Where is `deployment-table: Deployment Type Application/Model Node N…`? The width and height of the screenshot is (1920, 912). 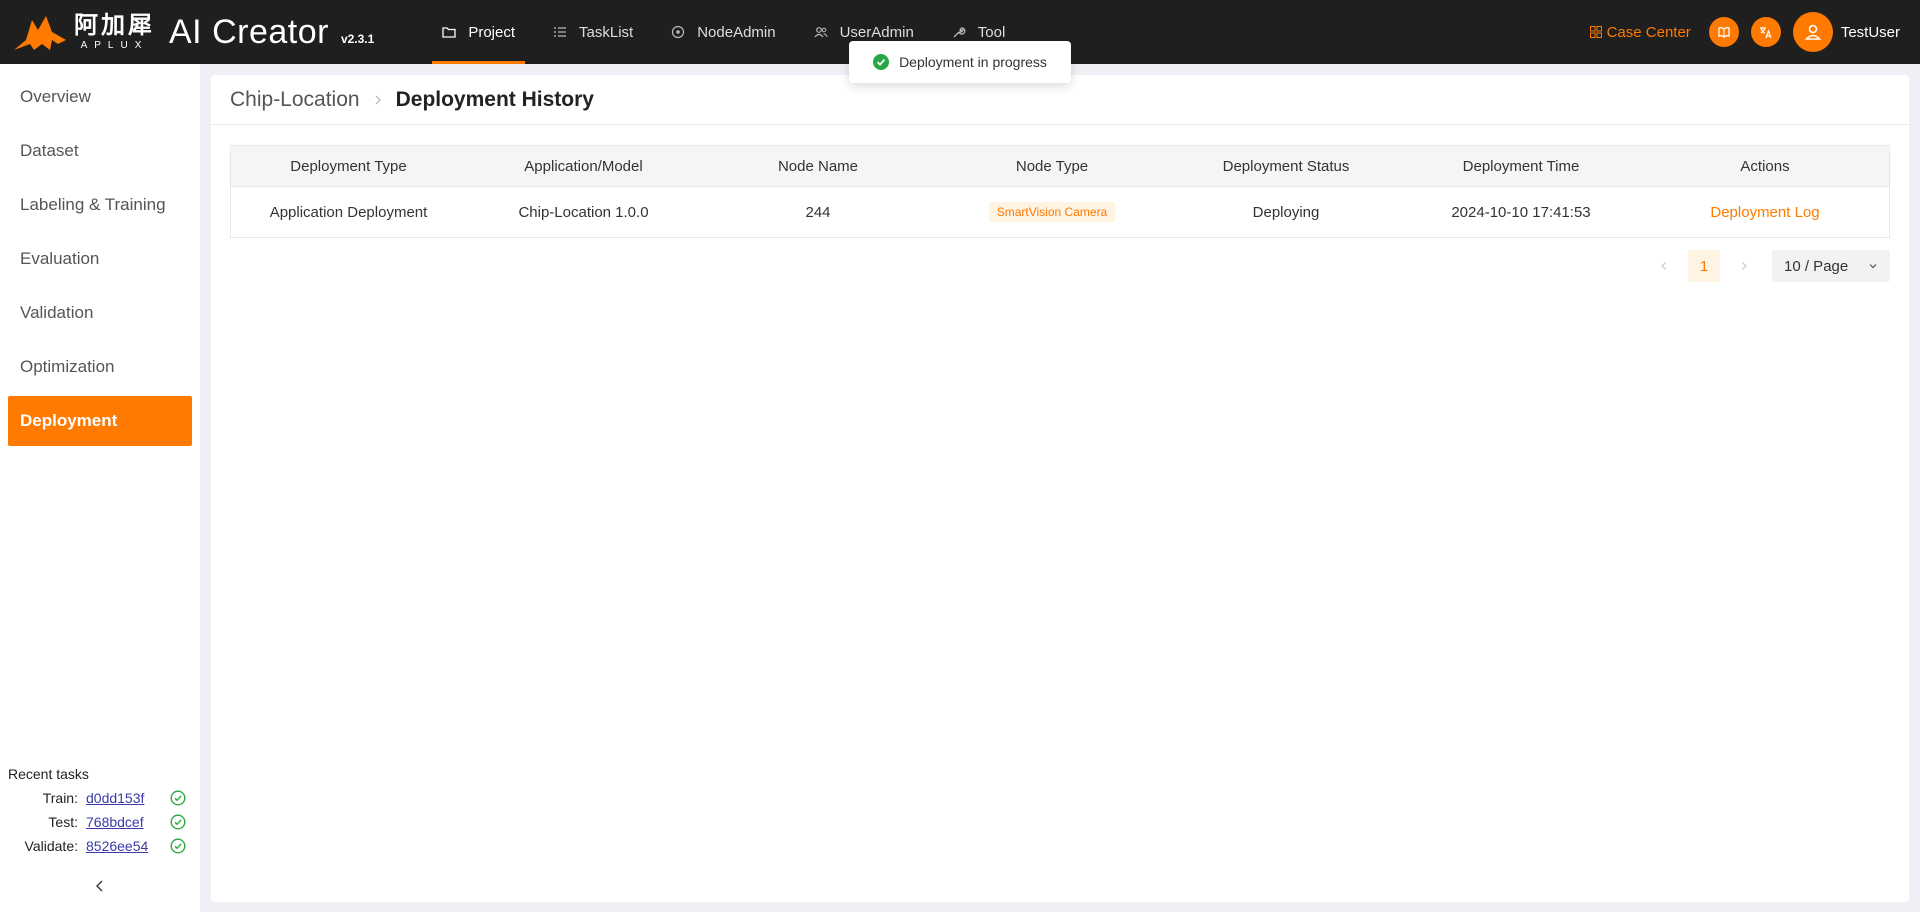
deployment-table: Deployment Type Application/Model Node N… is located at coordinates (1060, 191).